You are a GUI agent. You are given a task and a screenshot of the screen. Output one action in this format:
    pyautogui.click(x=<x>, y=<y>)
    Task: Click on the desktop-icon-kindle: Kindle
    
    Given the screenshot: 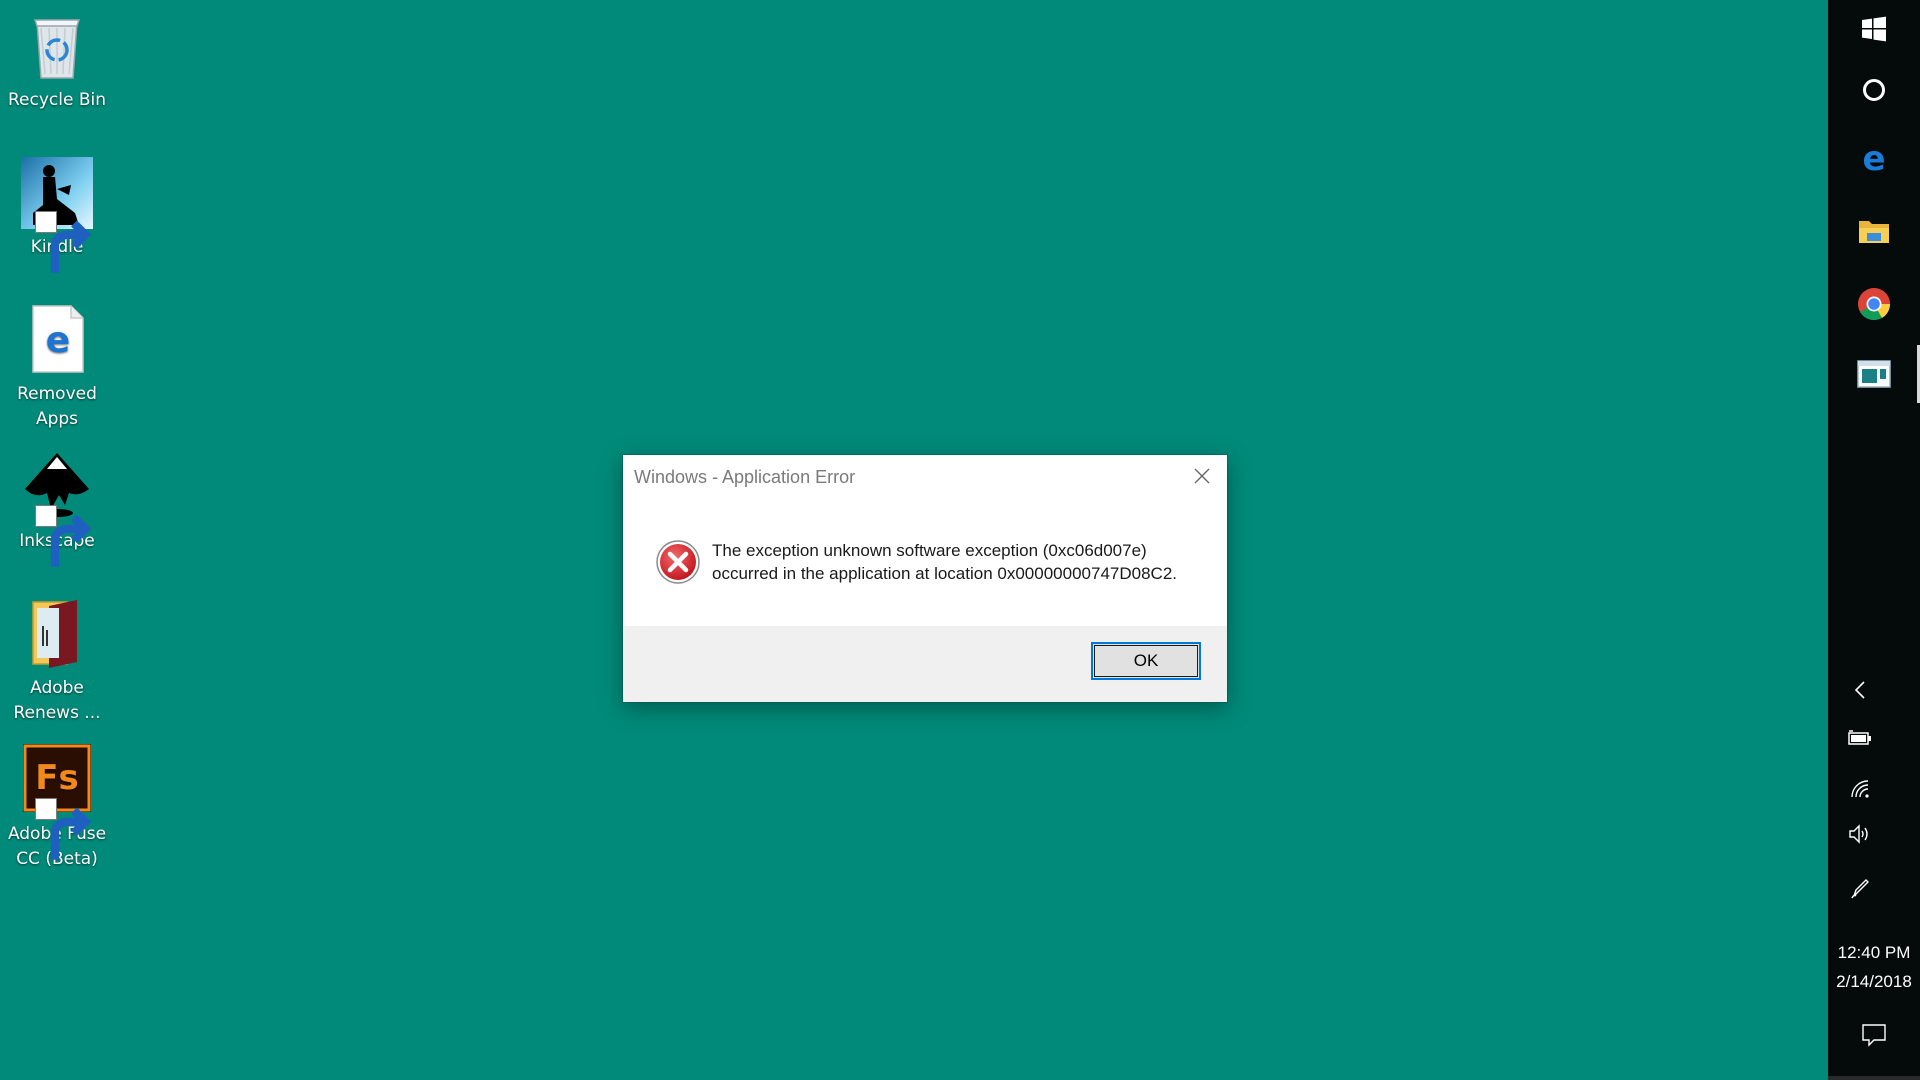 What is the action you would take?
    pyautogui.click(x=57, y=214)
    